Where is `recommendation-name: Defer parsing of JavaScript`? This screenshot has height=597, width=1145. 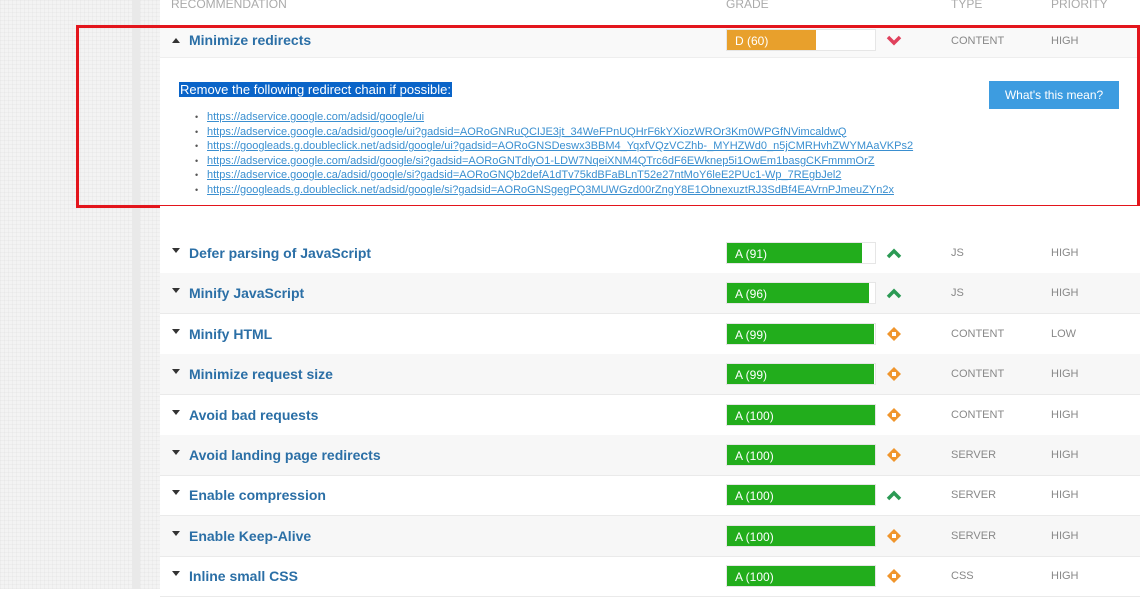
recommendation-name: Defer parsing of JavaScript is located at coordinates (280, 253).